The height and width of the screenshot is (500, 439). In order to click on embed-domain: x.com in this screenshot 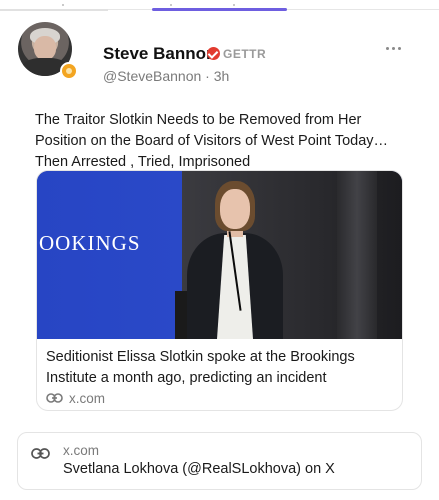, I will do `click(81, 450)`.